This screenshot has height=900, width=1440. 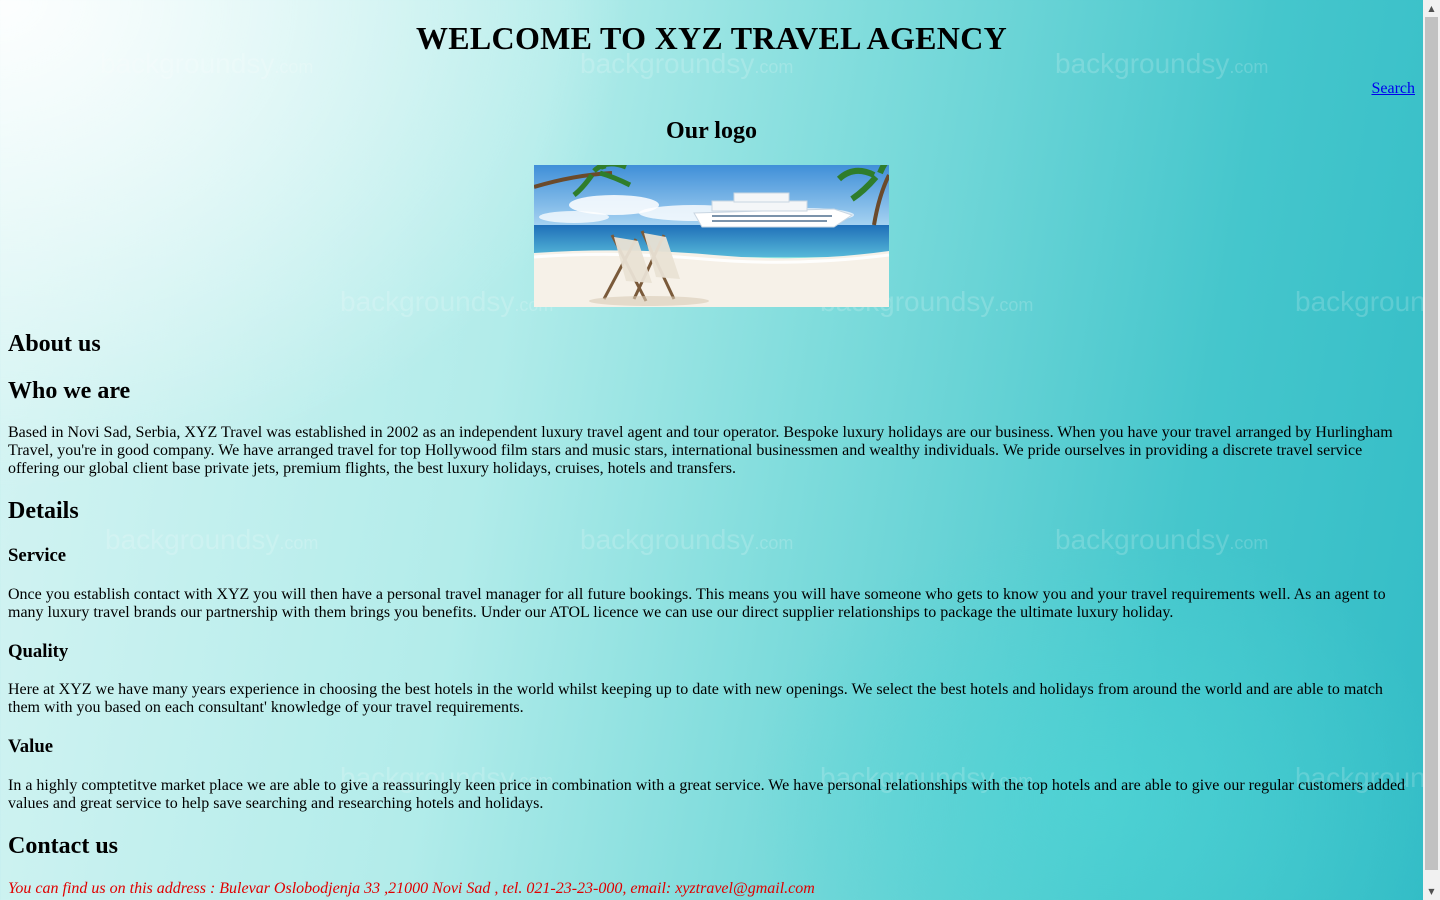 I want to click on who-we-are-section: Who we are, so click(x=708, y=391).